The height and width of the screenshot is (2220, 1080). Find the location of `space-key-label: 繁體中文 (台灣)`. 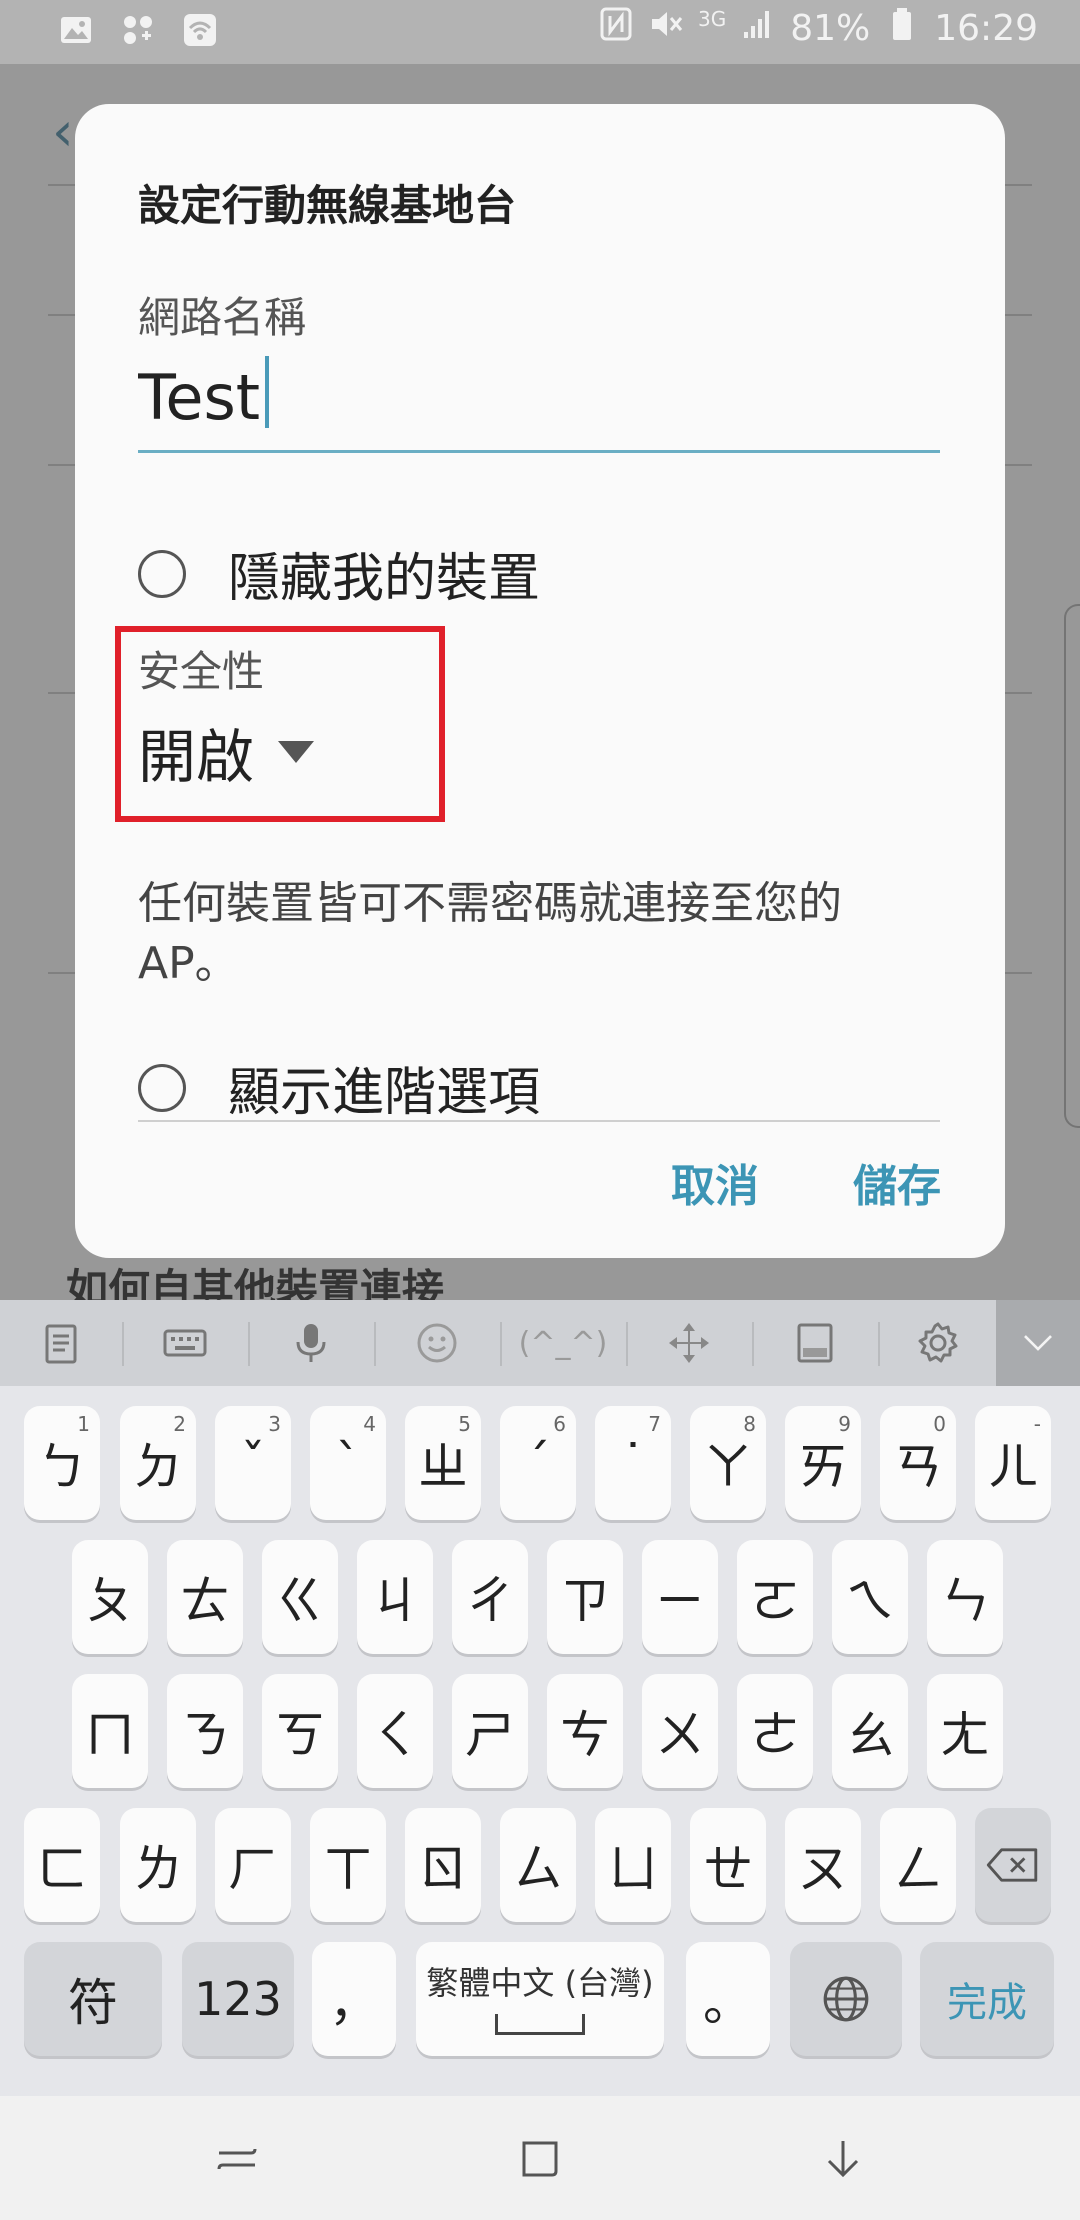

space-key-label: 繁體中文 (台灣) is located at coordinates (540, 1982).